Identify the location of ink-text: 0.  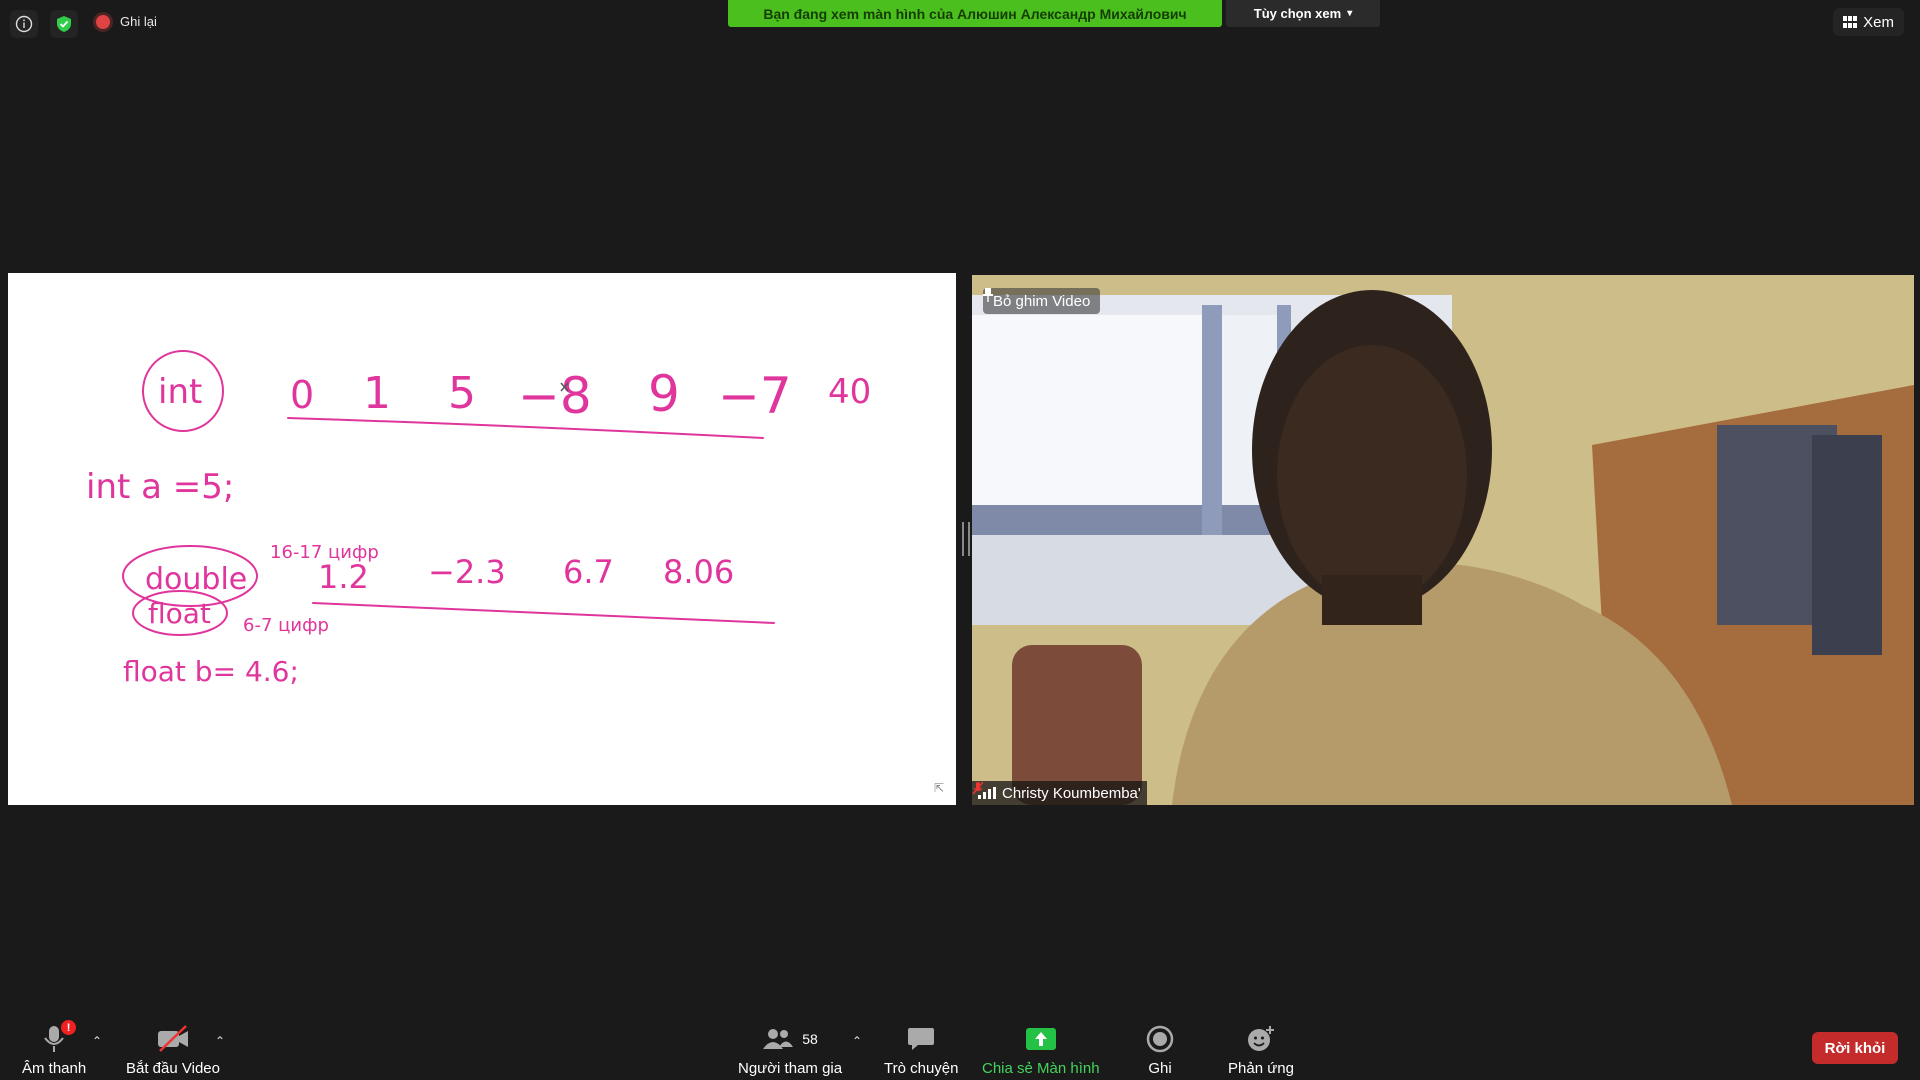
(302, 395).